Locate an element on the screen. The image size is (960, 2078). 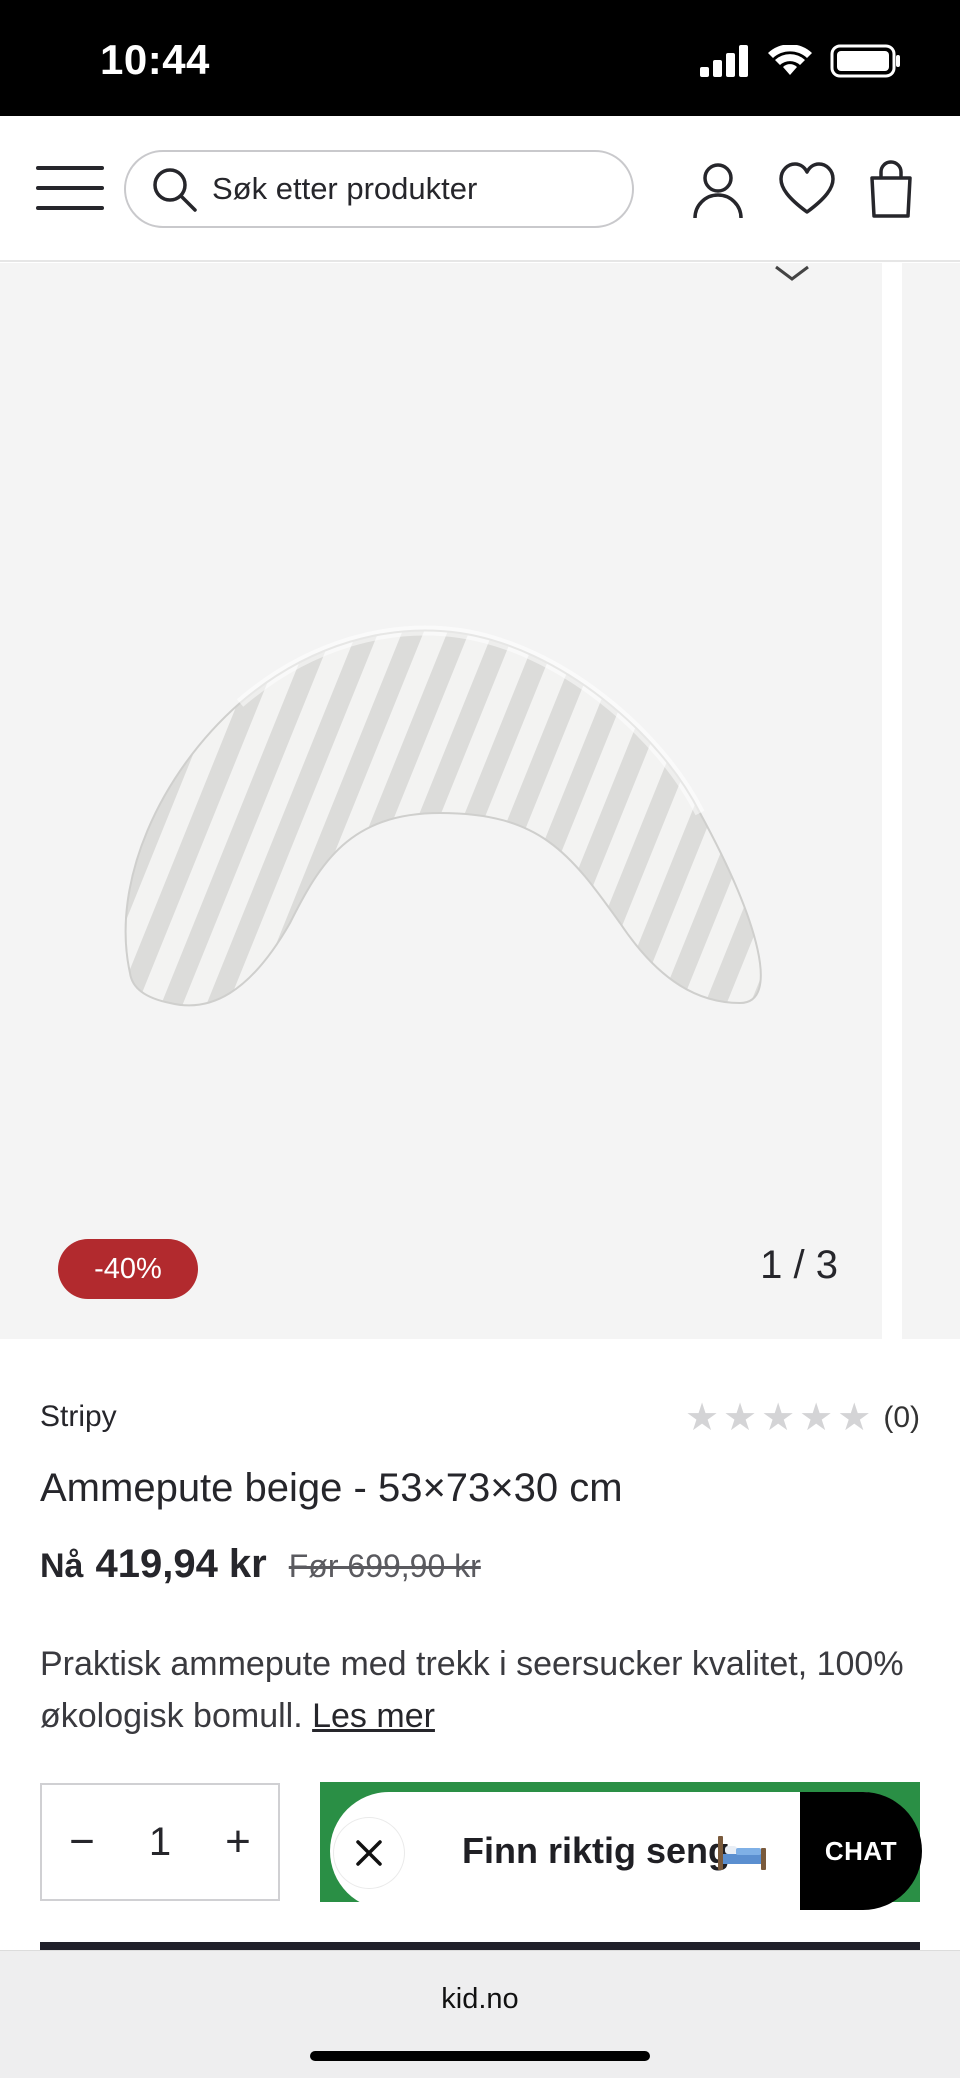
wishlist-heart-icon is located at coordinates (807, 190).